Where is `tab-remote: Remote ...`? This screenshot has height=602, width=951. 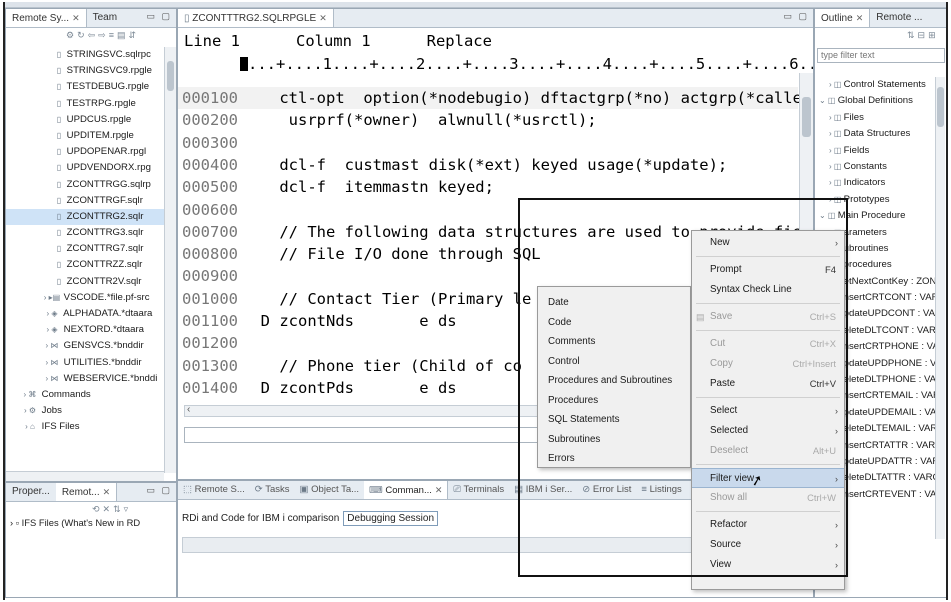
tab-remote: Remote ... is located at coordinates (899, 18).